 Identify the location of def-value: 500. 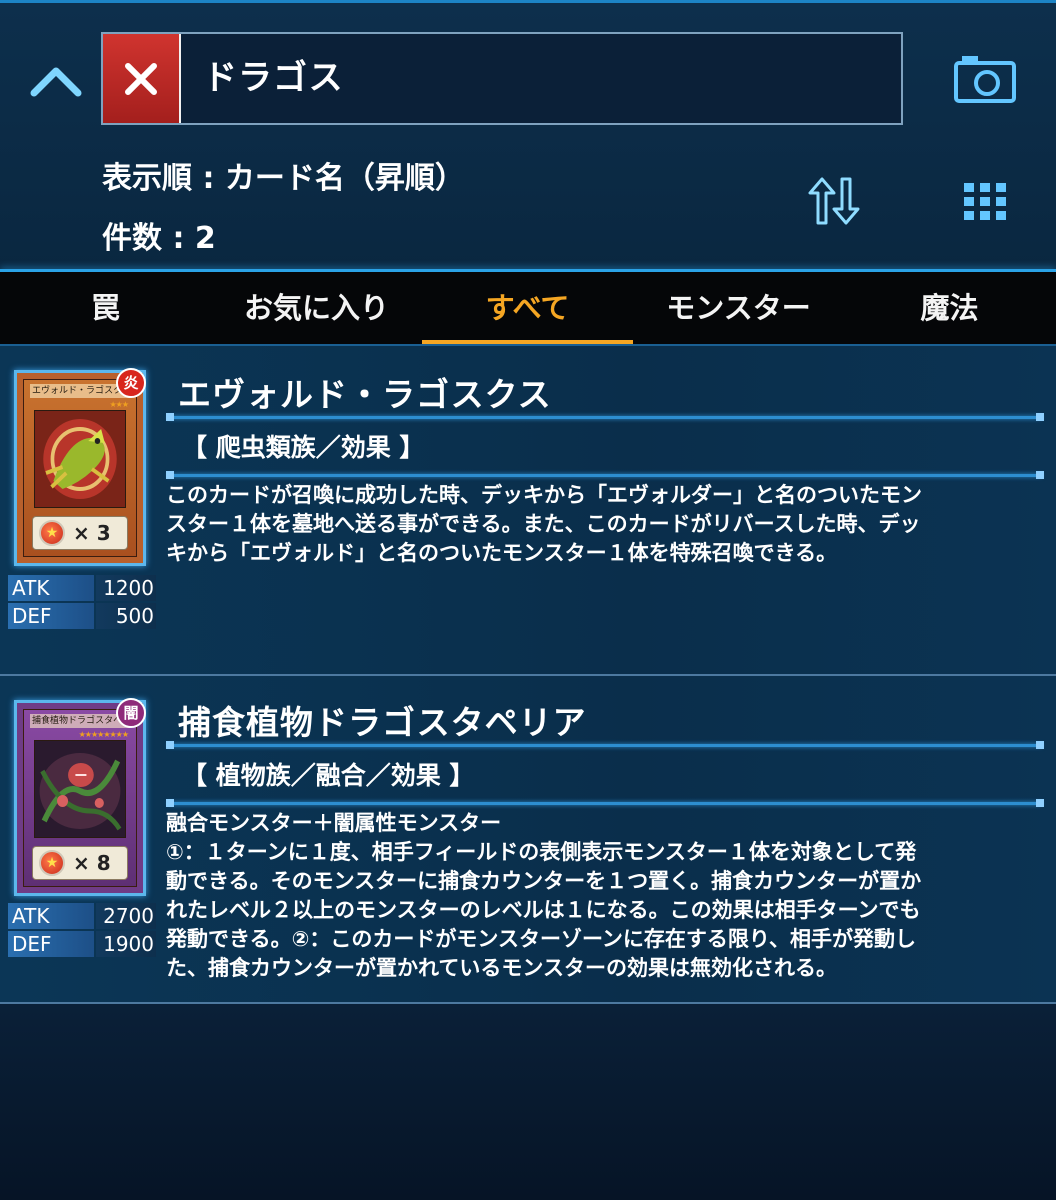
(126, 616).